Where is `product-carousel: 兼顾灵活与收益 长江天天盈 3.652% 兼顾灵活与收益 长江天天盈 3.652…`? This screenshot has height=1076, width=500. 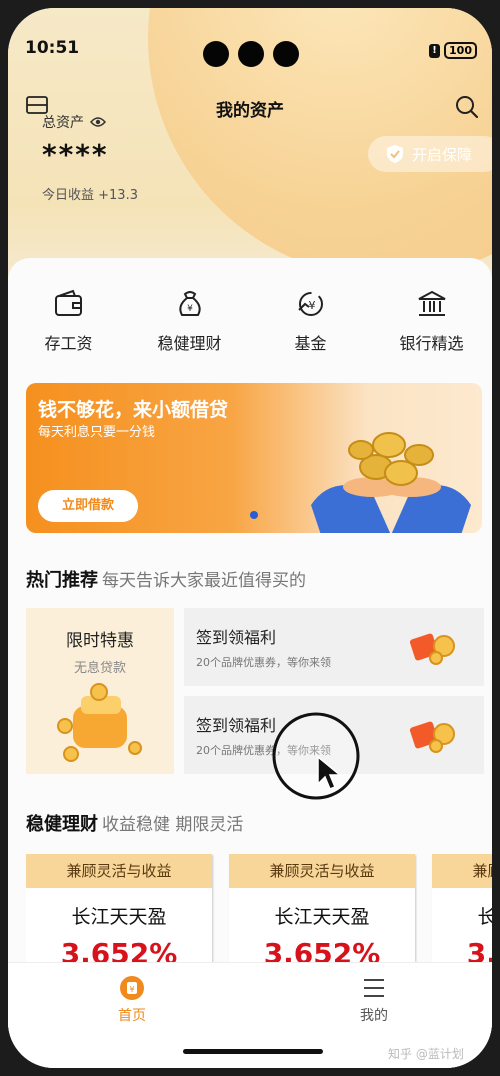
product-carousel: 兼顾灵活与收益 长江天天盈 3.652% 兼顾灵活与收益 长江天天盈 3.652… is located at coordinates (259, 914).